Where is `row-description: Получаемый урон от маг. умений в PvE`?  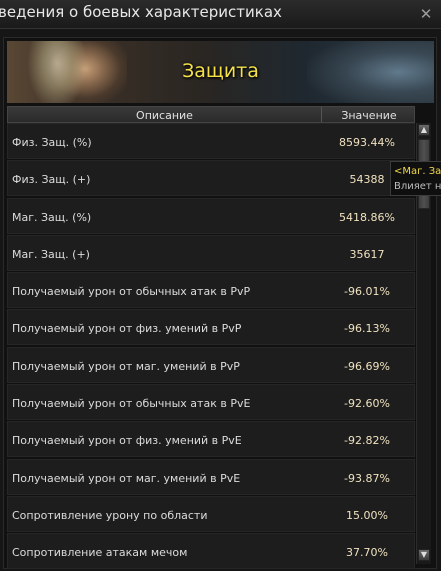
row-description: Получаемый урон от маг. умений в PvE is located at coordinates (126, 478).